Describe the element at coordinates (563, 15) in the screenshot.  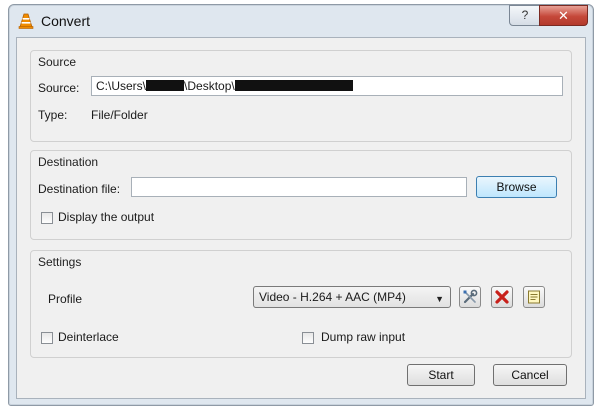
I see `close-button: ✕` at that location.